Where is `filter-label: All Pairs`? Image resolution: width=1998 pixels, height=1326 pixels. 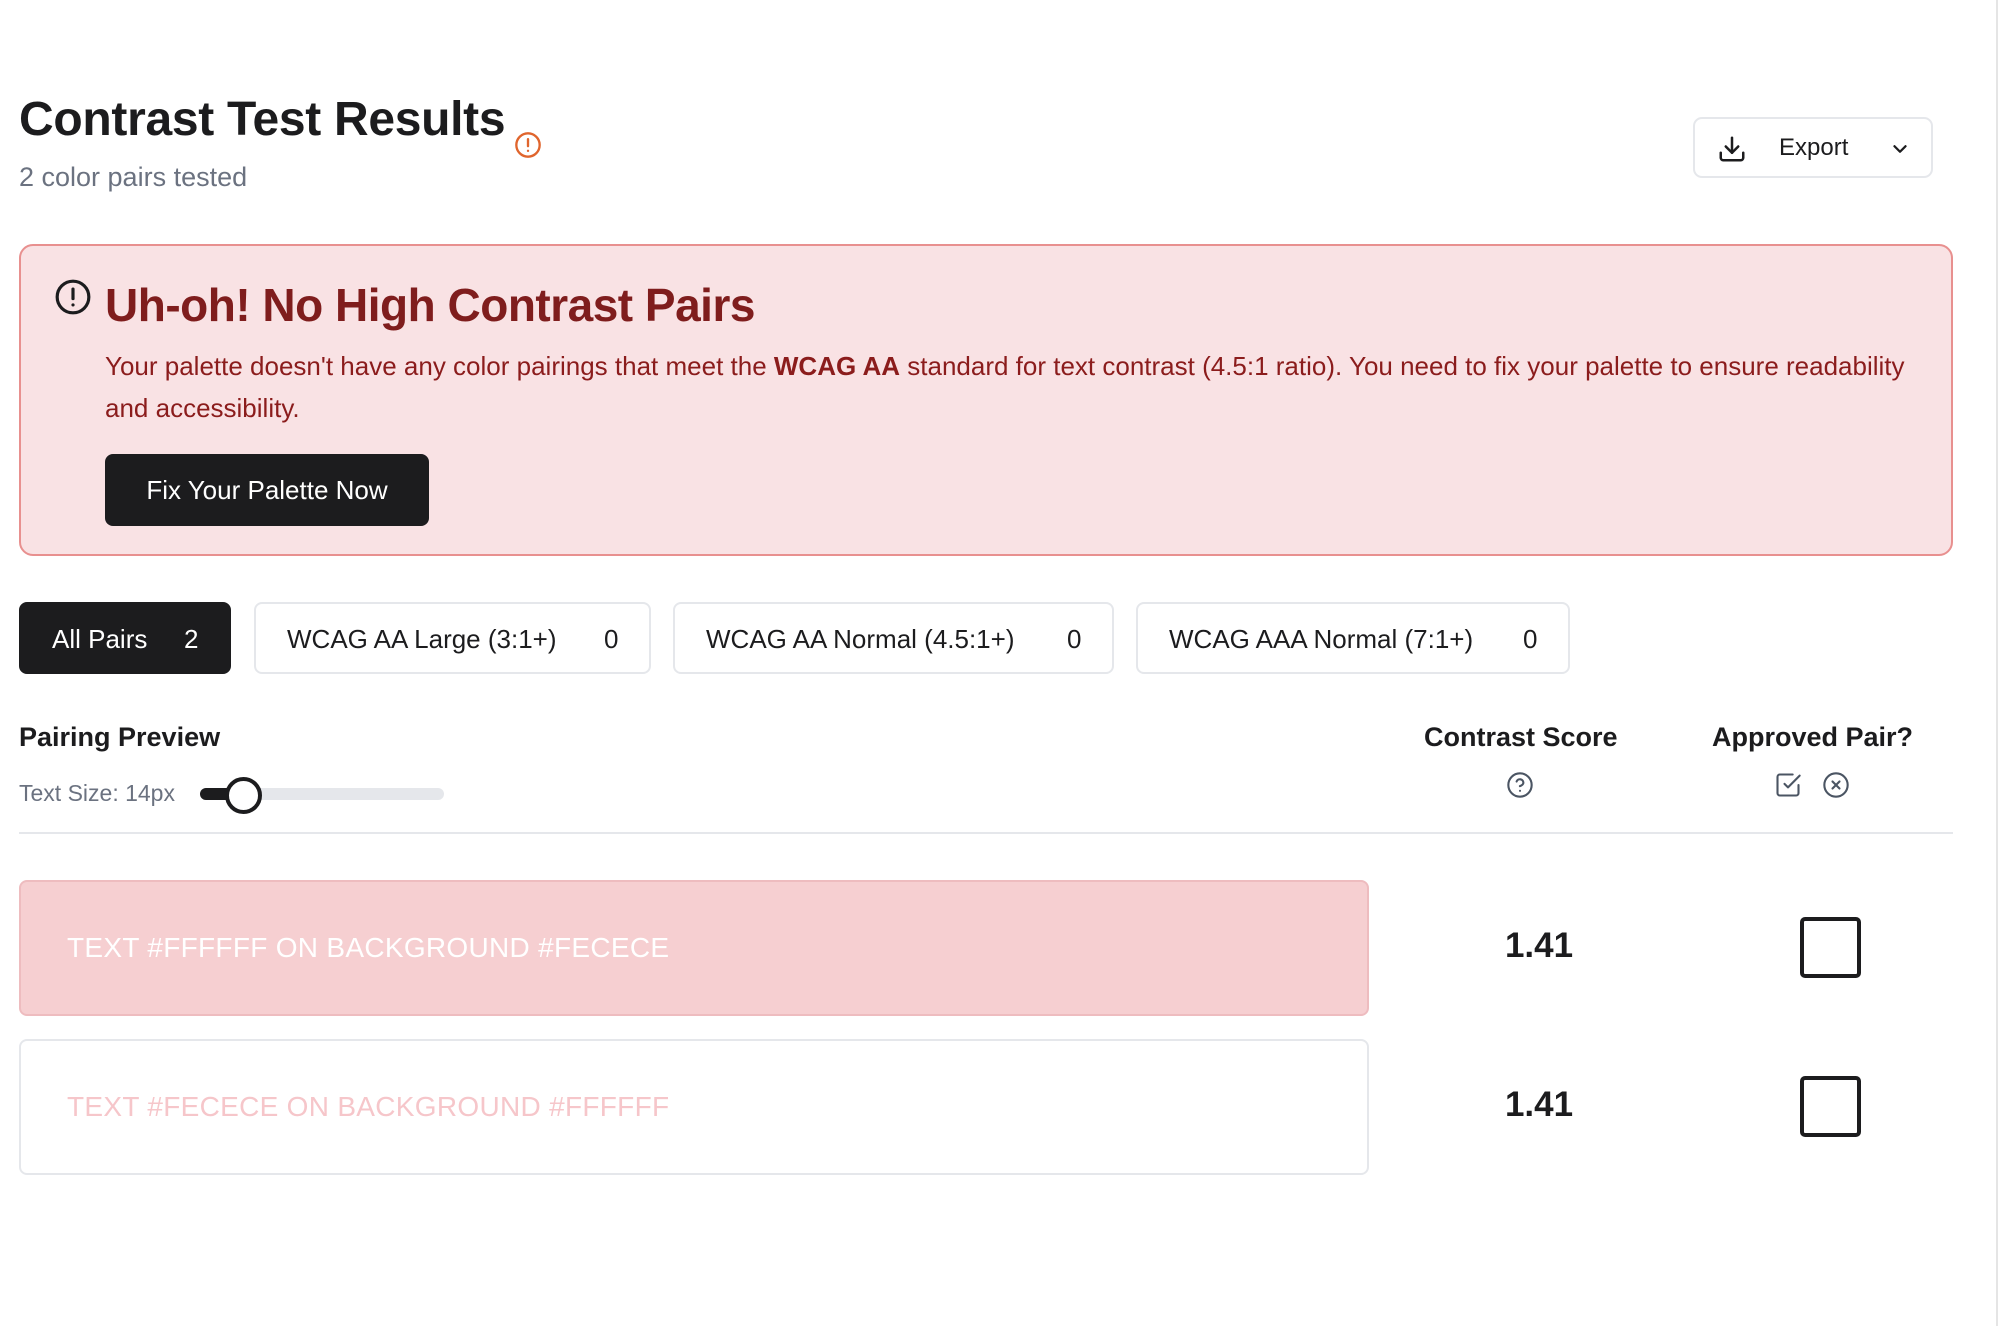
filter-label: All Pairs is located at coordinates (100, 639).